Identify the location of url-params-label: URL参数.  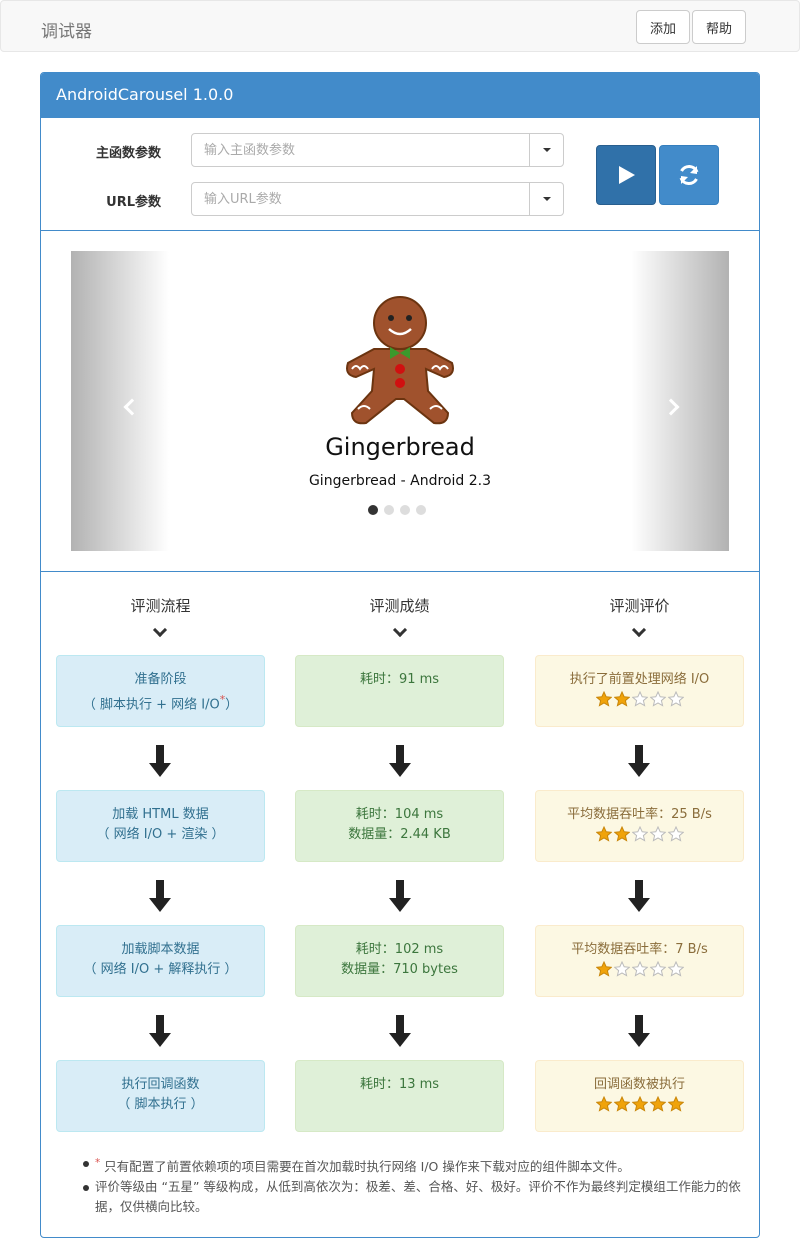
(133, 202).